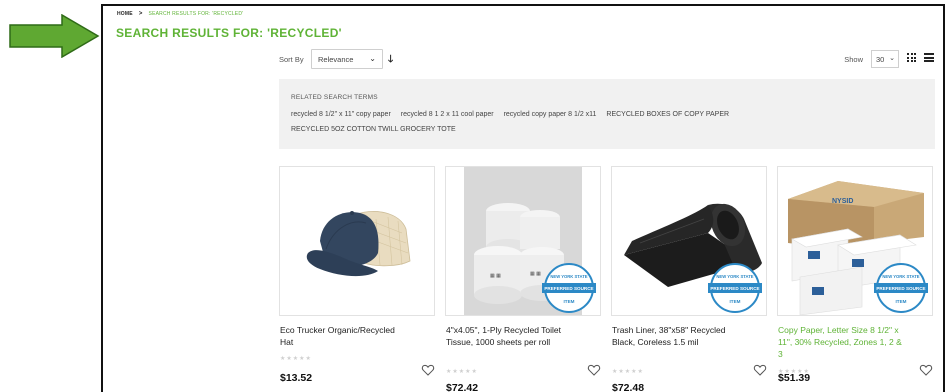 This screenshot has width=950, height=392. I want to click on show-label: Show, so click(853, 59).